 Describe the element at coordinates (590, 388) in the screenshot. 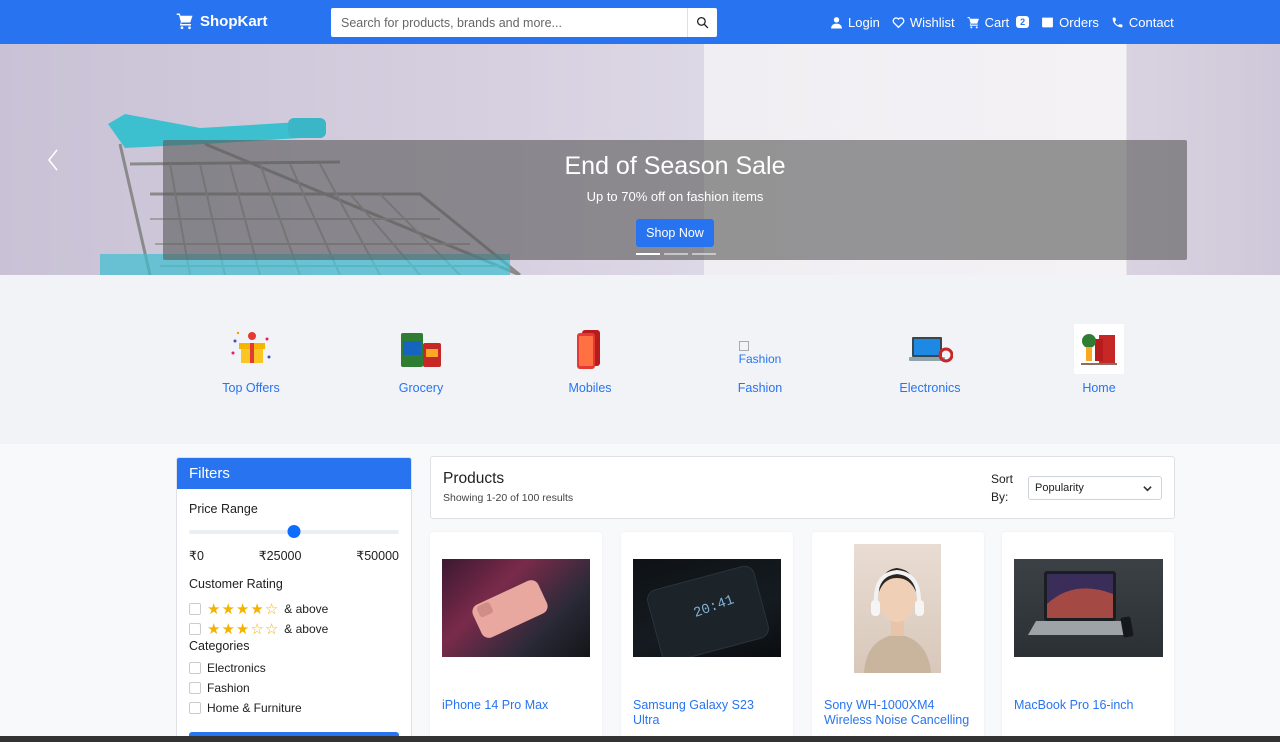

I see `category-label: Mobiles` at that location.